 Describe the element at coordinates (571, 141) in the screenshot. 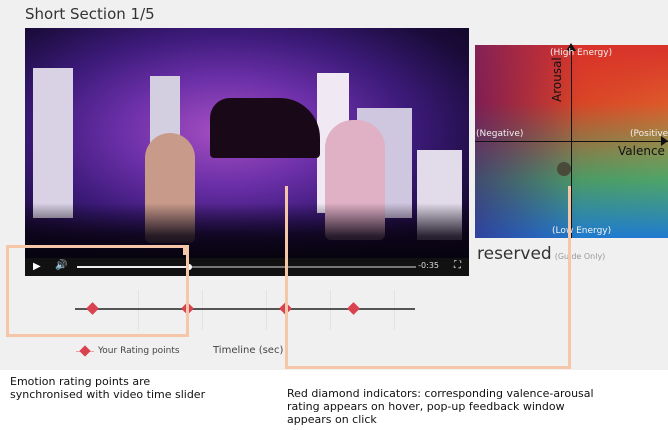

I see `valence-axis` at that location.